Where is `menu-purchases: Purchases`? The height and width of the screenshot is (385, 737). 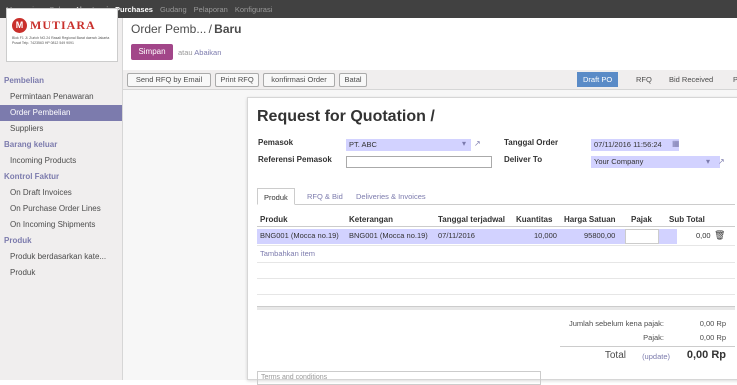
menu-purchases: Purchases is located at coordinates (134, 9).